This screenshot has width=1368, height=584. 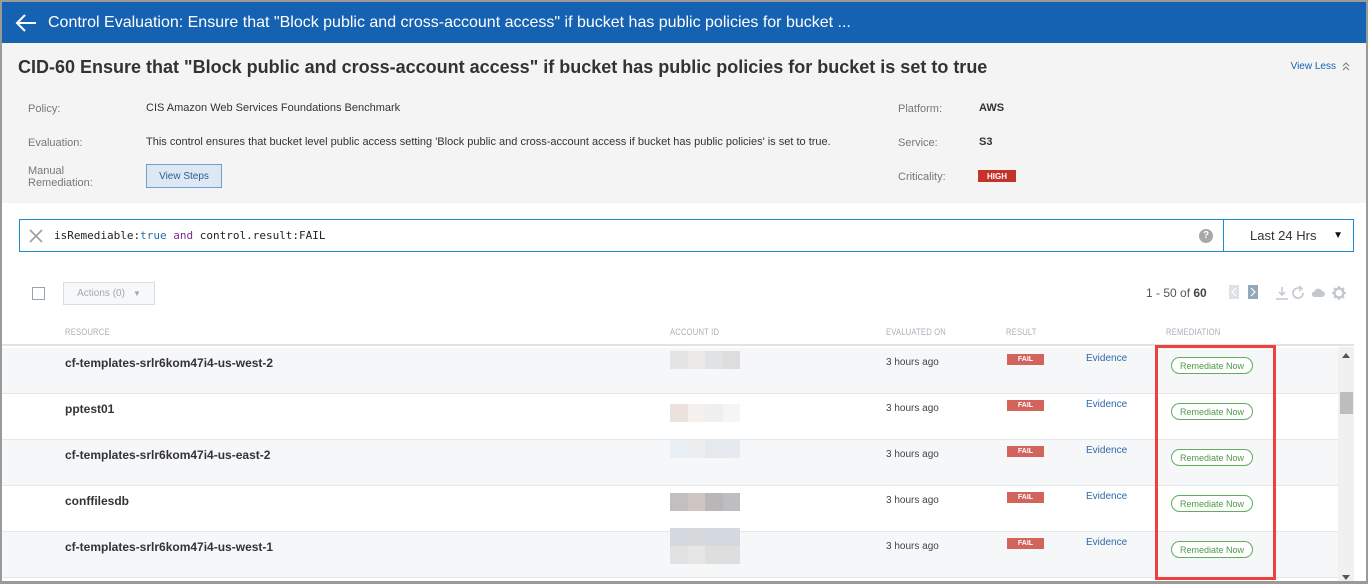 What do you see at coordinates (55, 143) in the screenshot?
I see `evaluation-label: Evaluation:` at bounding box center [55, 143].